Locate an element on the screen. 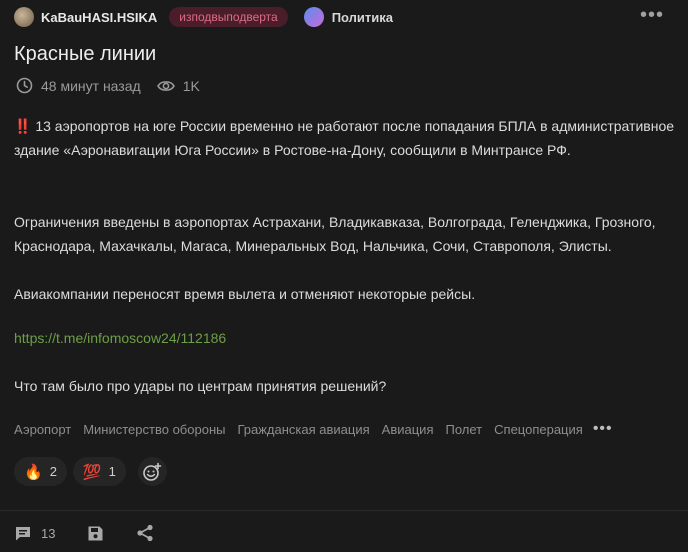  comment-count: 13 is located at coordinates (48, 533).